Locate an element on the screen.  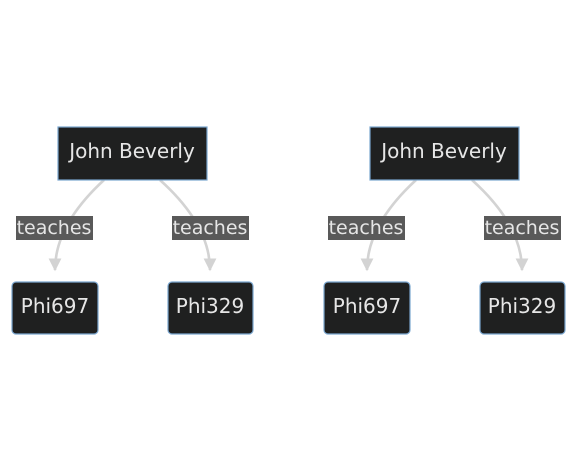
edge-label-2-1: teaches is located at coordinates (366, 228).